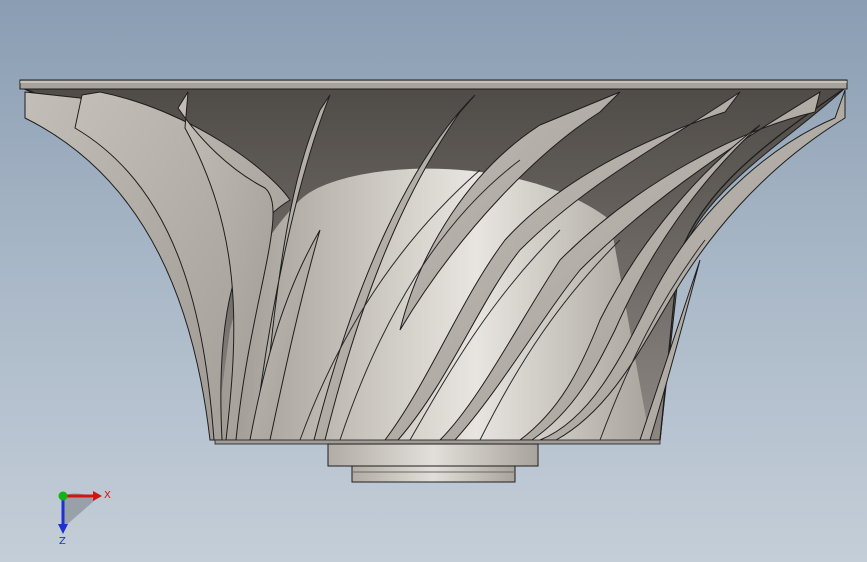 This screenshot has height=562, width=867. What do you see at coordinates (433, 455) in the screenshot?
I see `shaft-nose` at bounding box center [433, 455].